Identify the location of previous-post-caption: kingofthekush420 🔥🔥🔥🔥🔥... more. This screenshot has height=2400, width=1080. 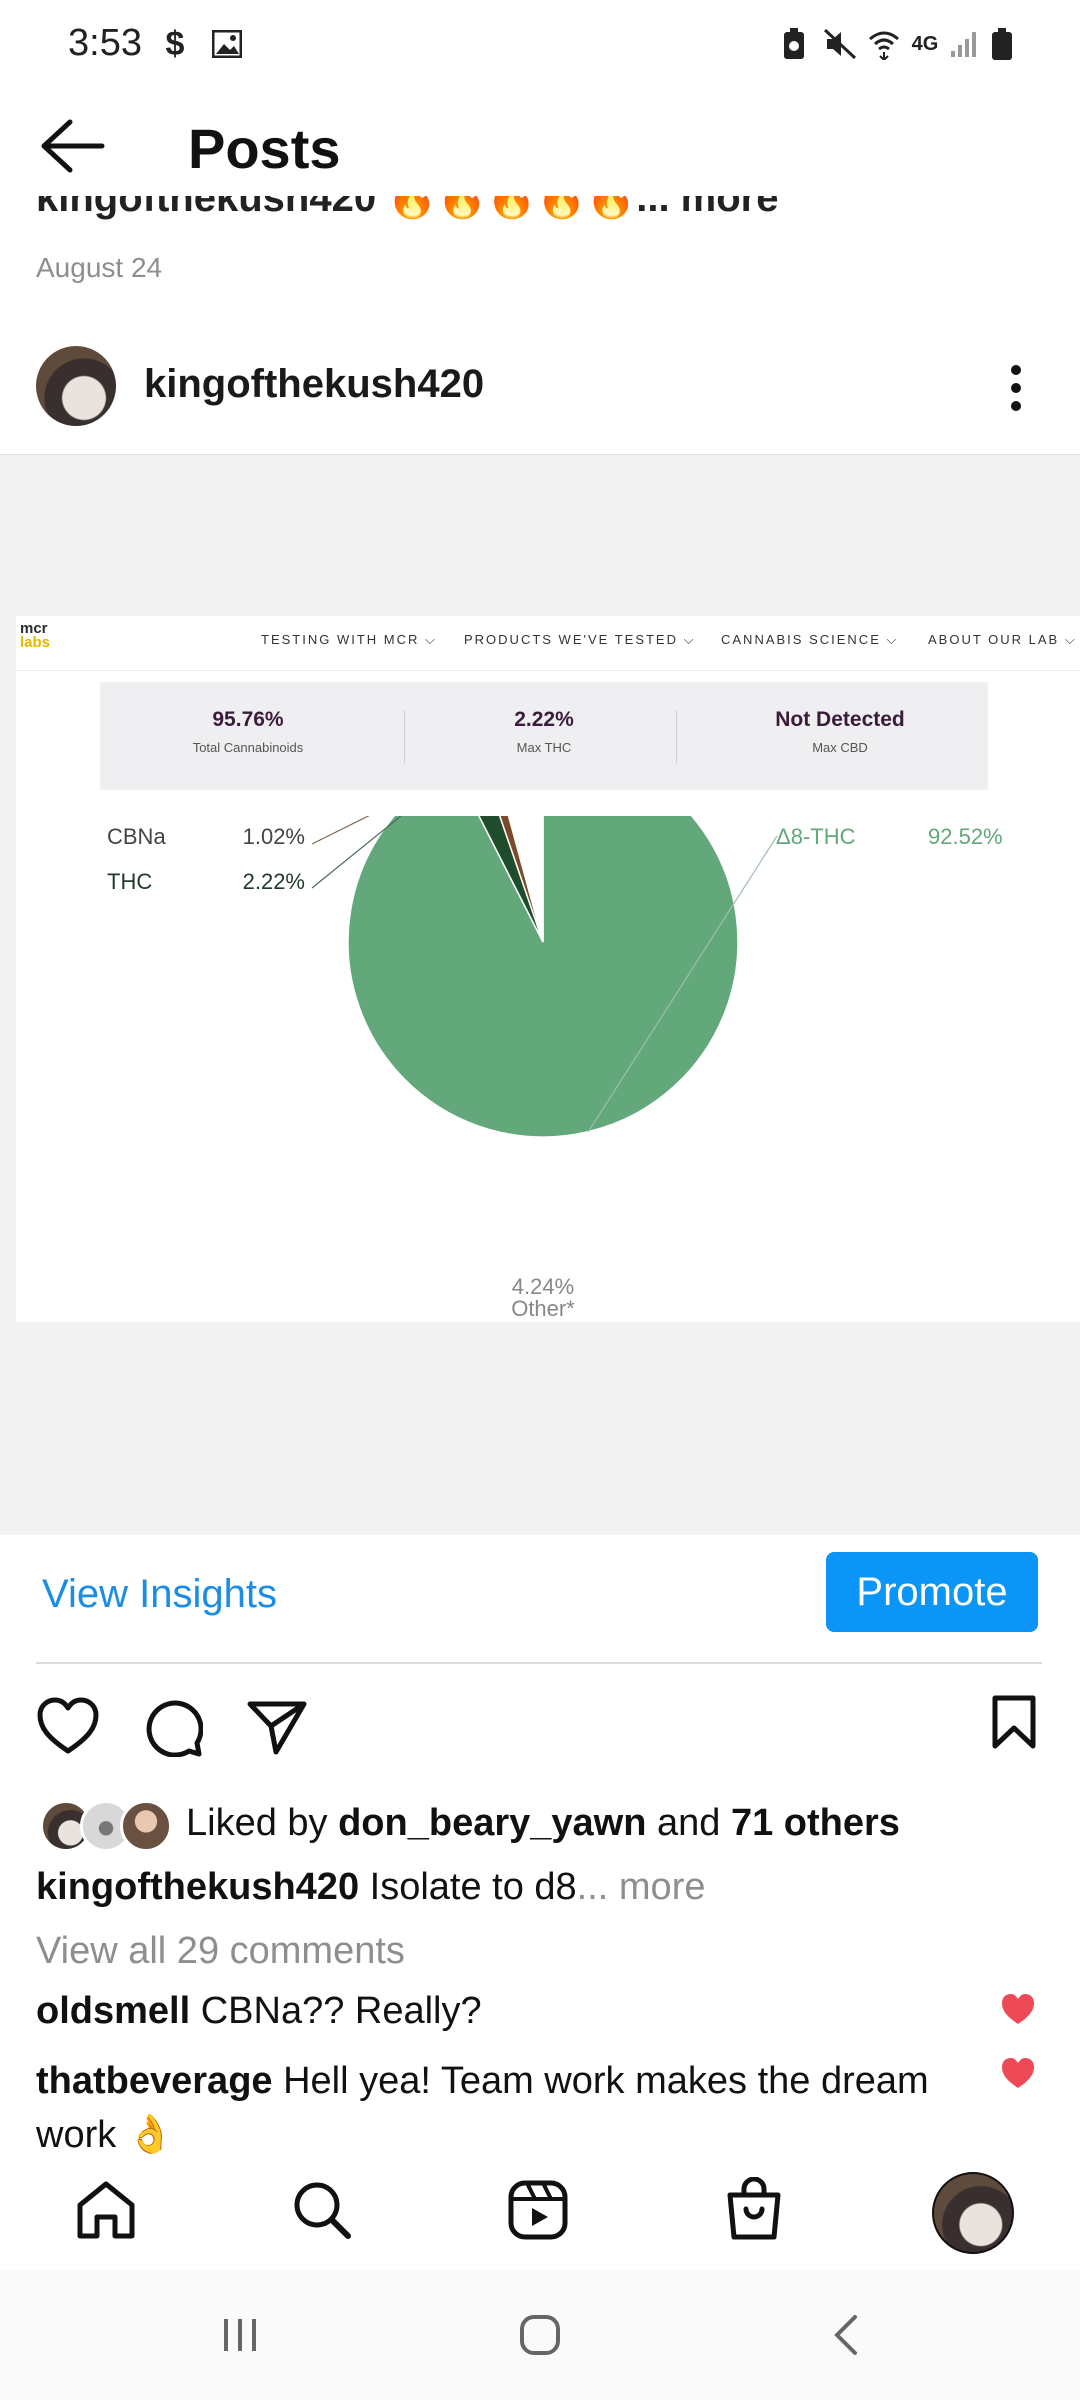
(416, 214).